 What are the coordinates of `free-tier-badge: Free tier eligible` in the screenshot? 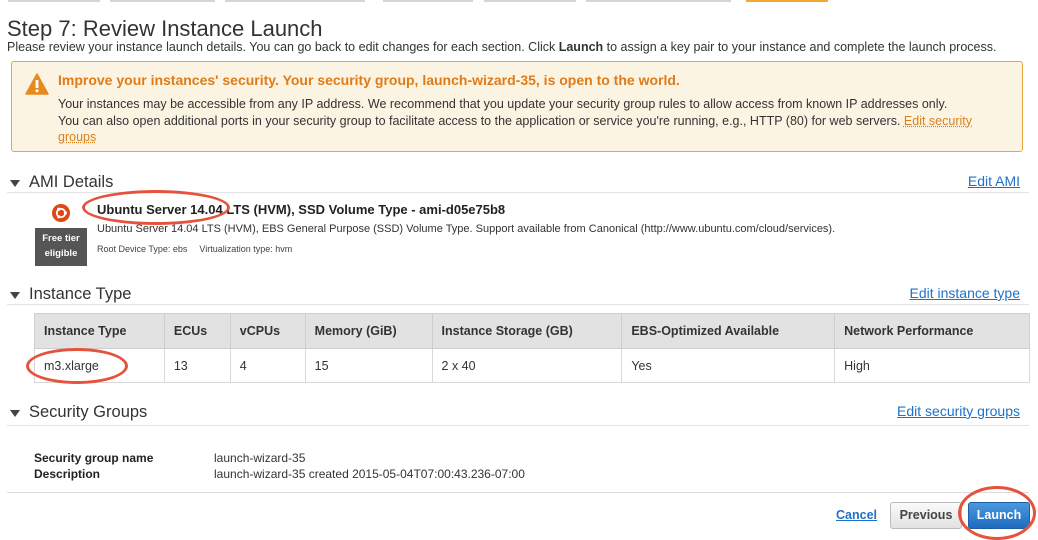 It's located at (61, 247).